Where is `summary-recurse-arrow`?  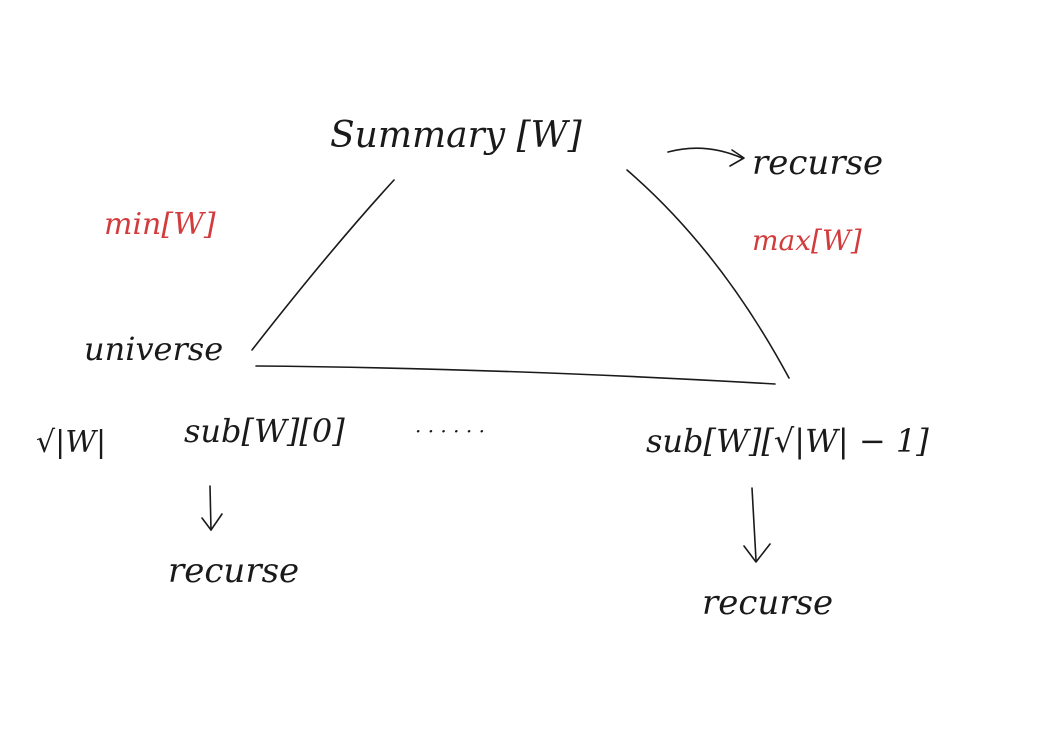 summary-recurse-arrow is located at coordinates (706, 157).